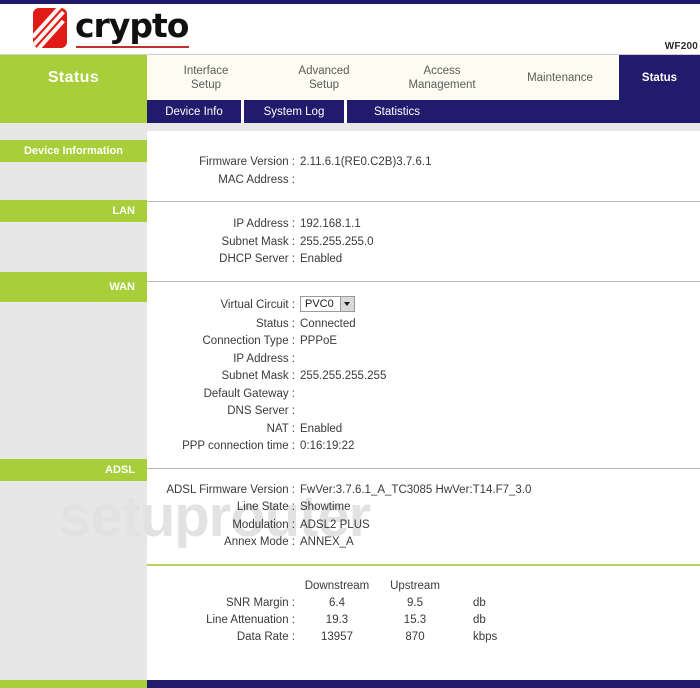 The image size is (700, 688). Describe the element at coordinates (423, 508) in the screenshot. I see `row-line-state: Line State : Showtime` at that location.